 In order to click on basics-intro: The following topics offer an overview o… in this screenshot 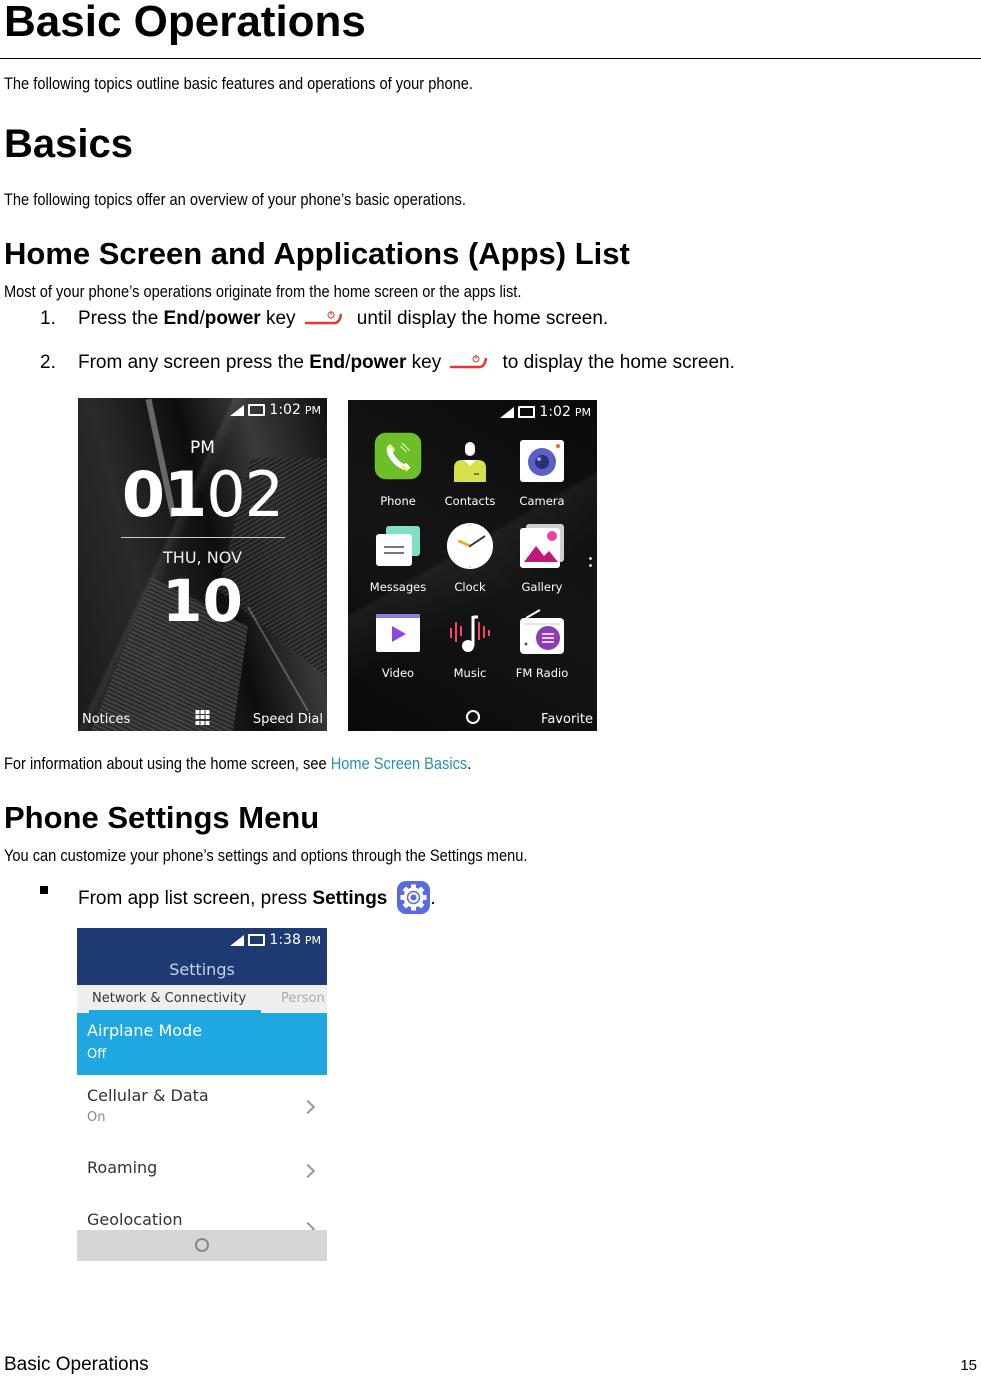, I will do `click(272, 200)`.